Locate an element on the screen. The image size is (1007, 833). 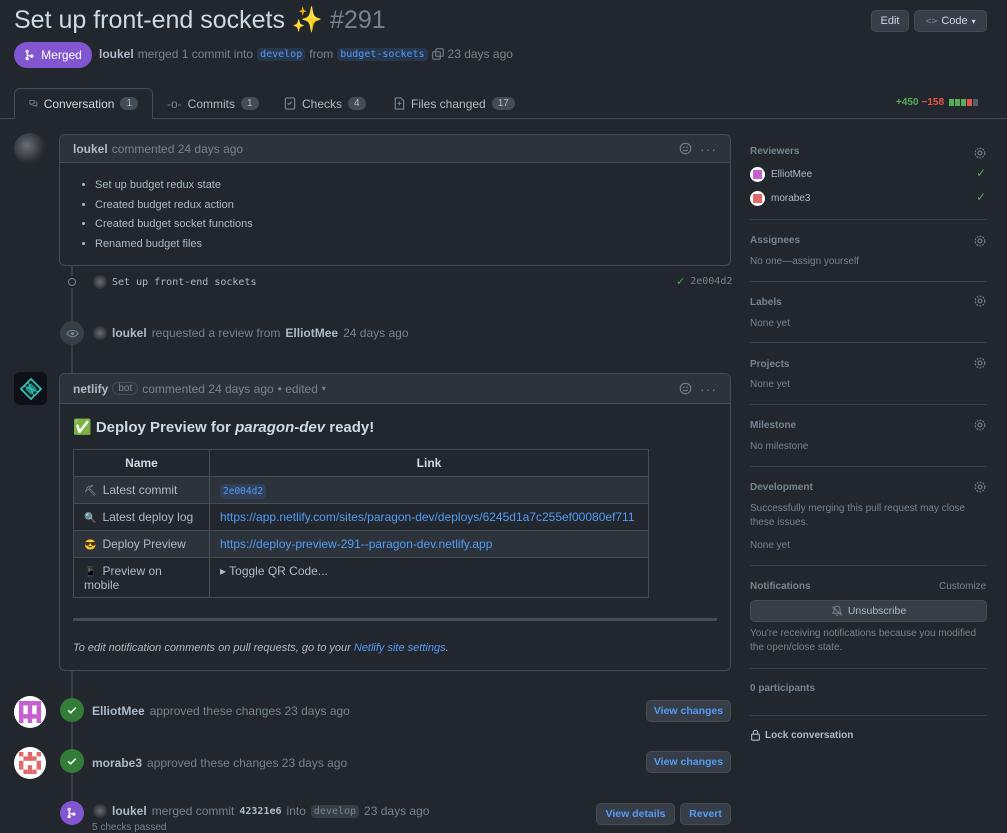
column-header: Name is located at coordinates (141, 463).